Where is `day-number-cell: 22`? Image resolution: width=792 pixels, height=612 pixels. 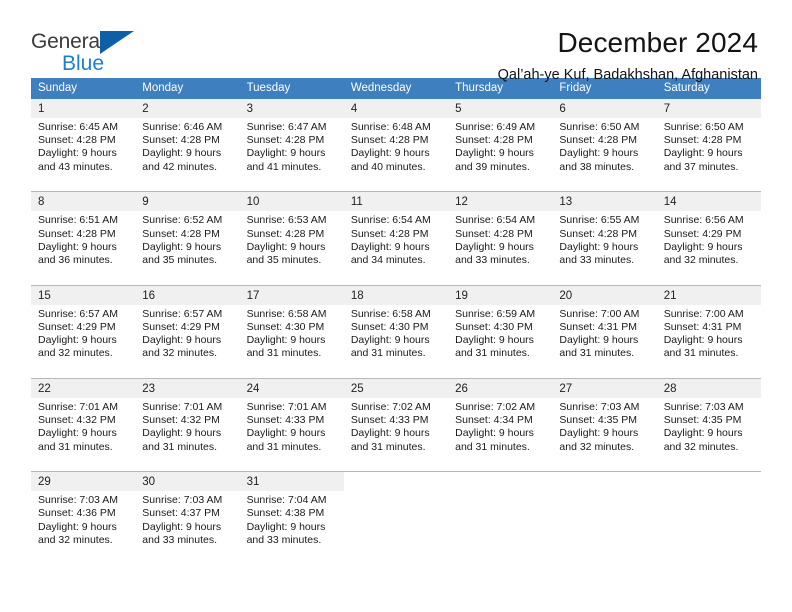 day-number-cell: 22 is located at coordinates (83, 388).